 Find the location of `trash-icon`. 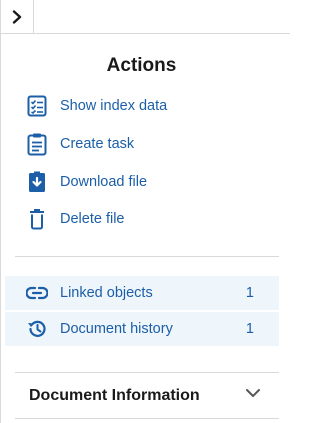

trash-icon is located at coordinates (37, 219).